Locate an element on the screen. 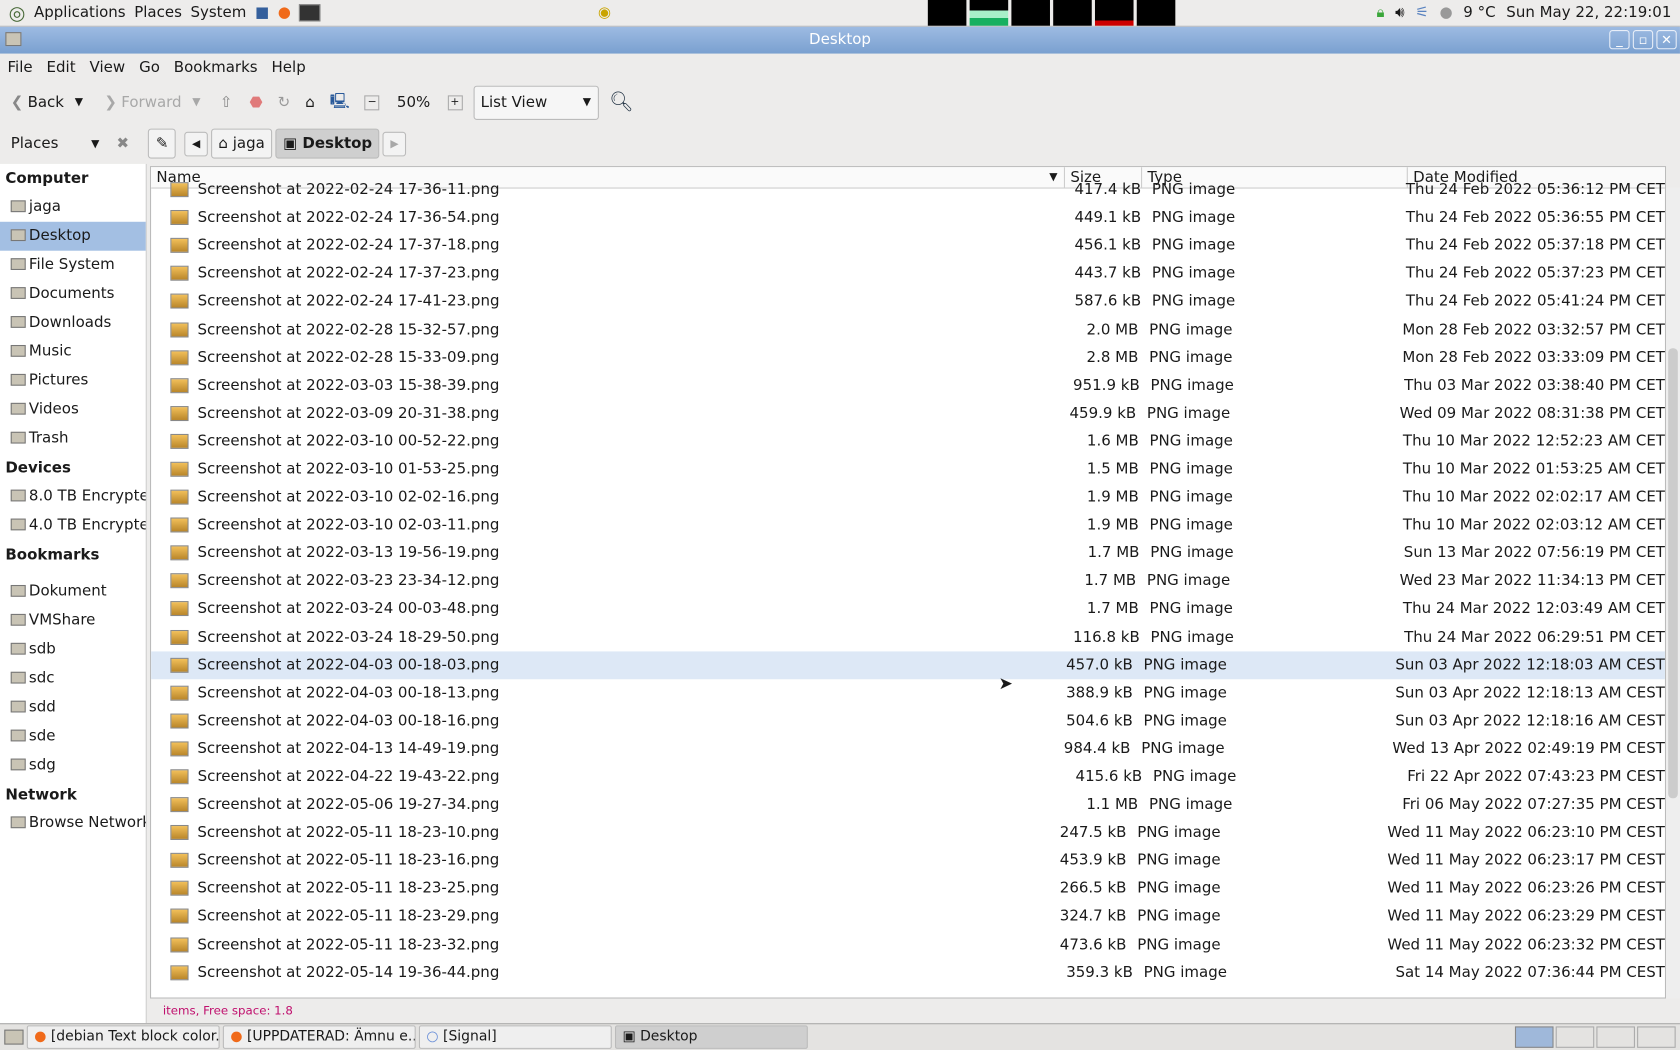 Image resolution: width=1680 pixels, height=1050 pixels. sidebar-item-downloads: Downloads is located at coordinates (73, 323).